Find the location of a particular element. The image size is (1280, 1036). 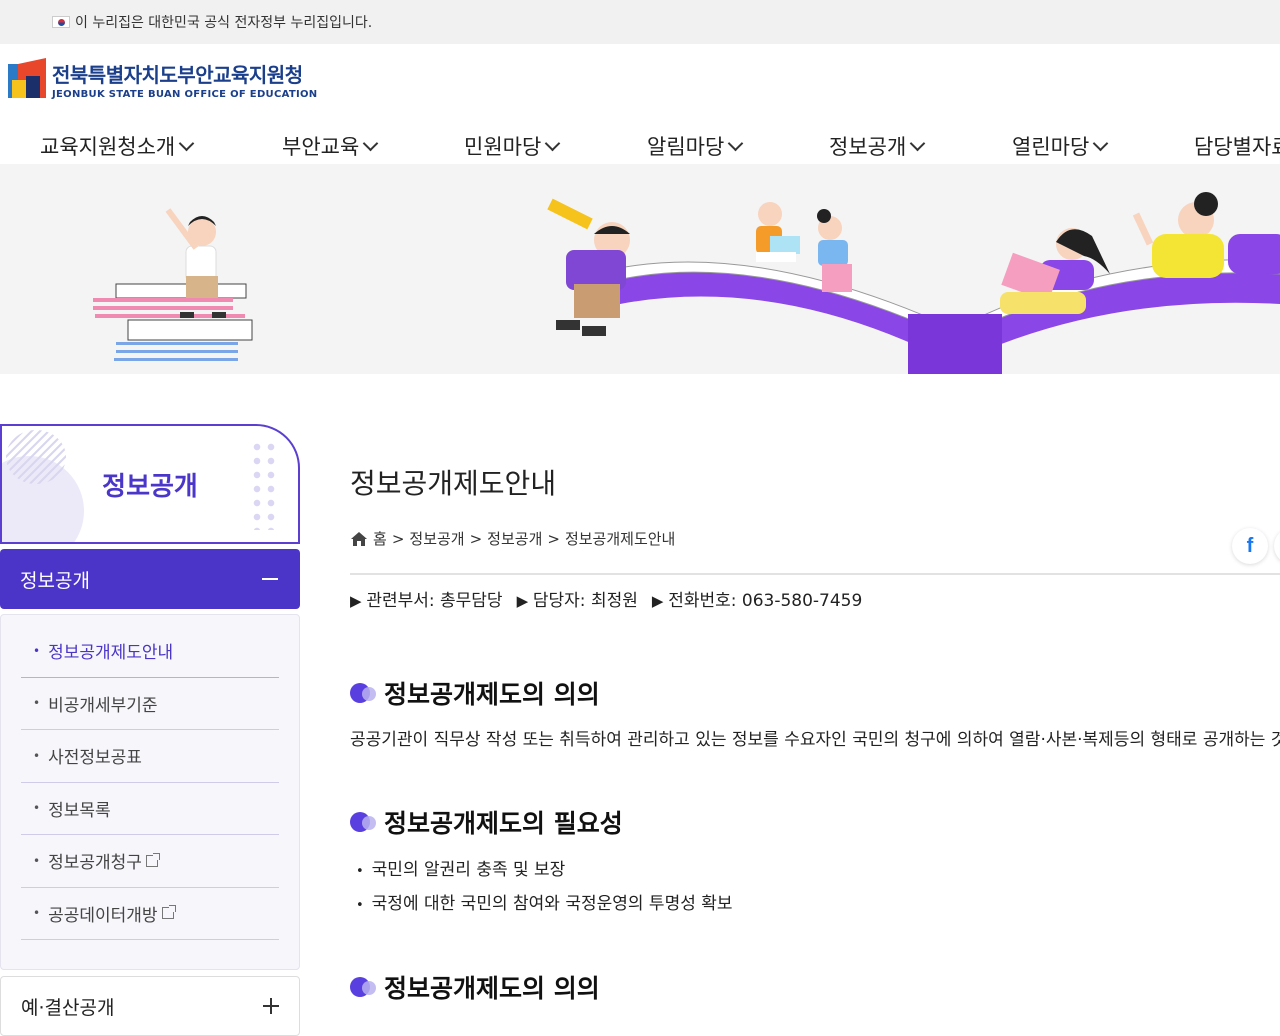

divider is located at coordinates (815, 574).